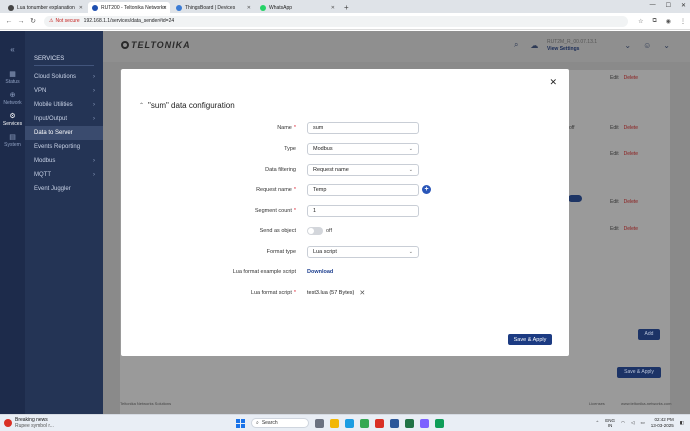  What do you see at coordinates (363, 127) in the screenshot?
I see `name-input: sum` at bounding box center [363, 127].